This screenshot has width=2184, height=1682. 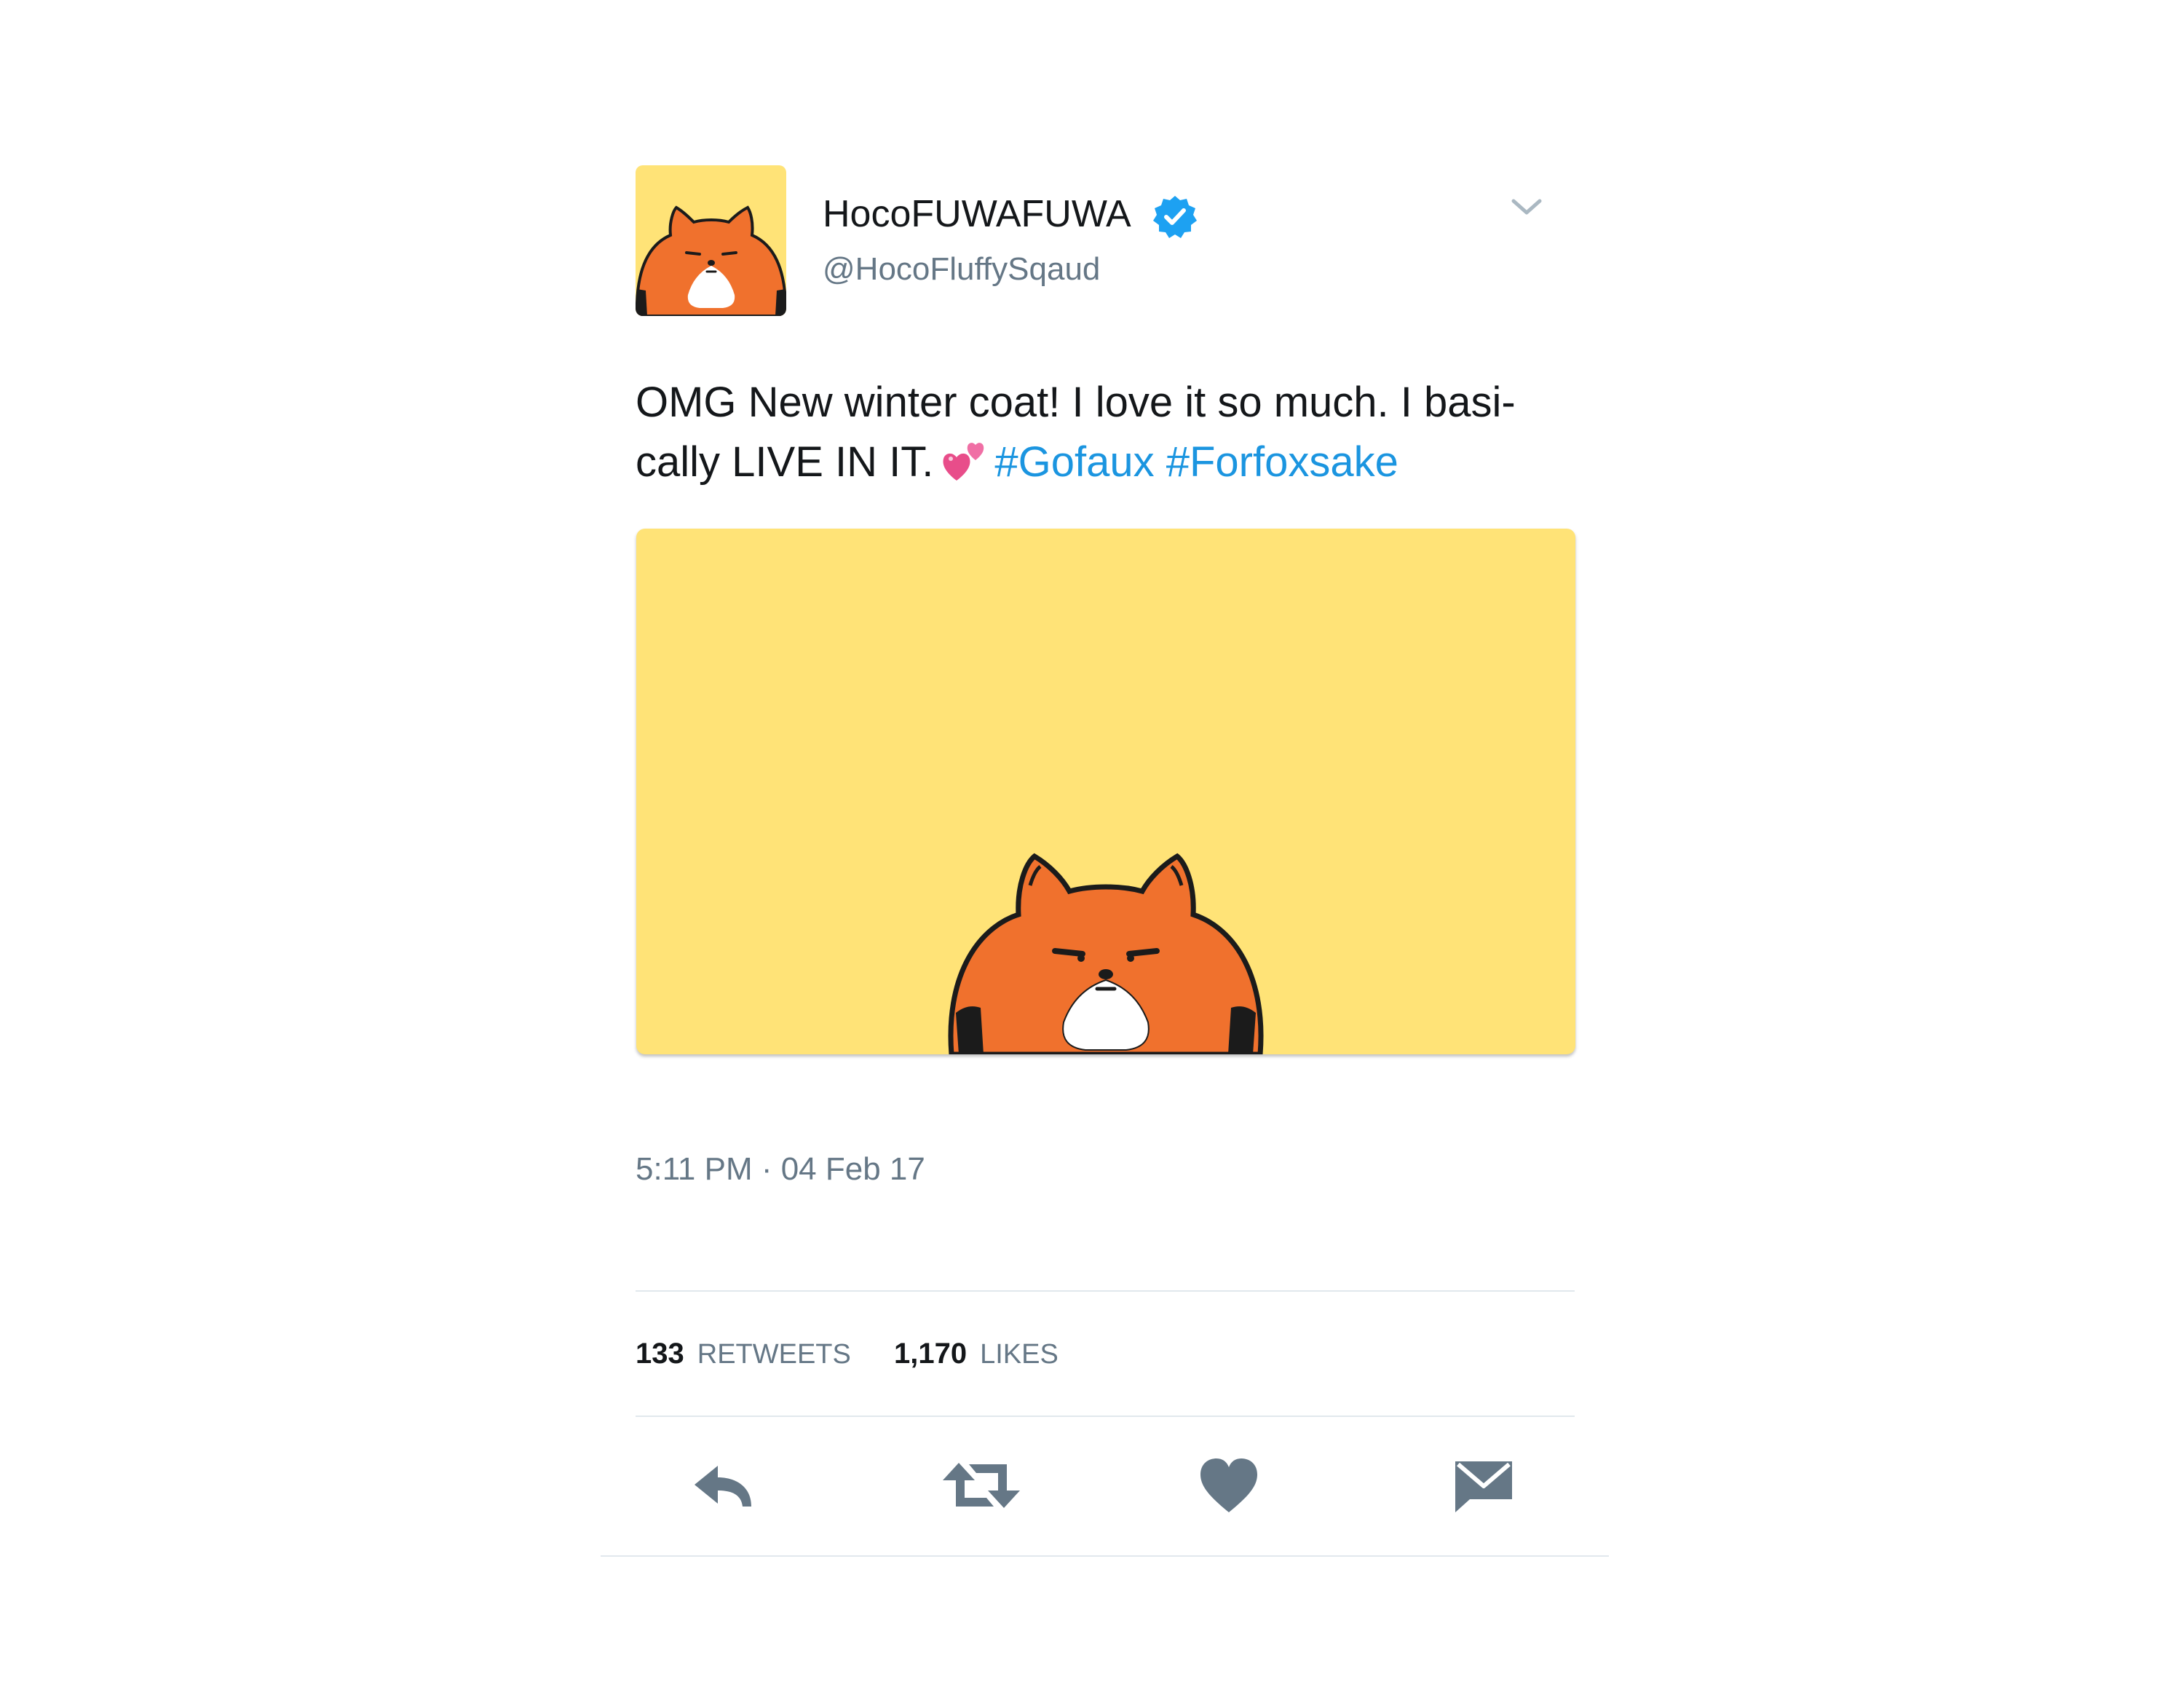 What do you see at coordinates (1282, 462) in the screenshot?
I see `hashtag-link: #Forfoxsake` at bounding box center [1282, 462].